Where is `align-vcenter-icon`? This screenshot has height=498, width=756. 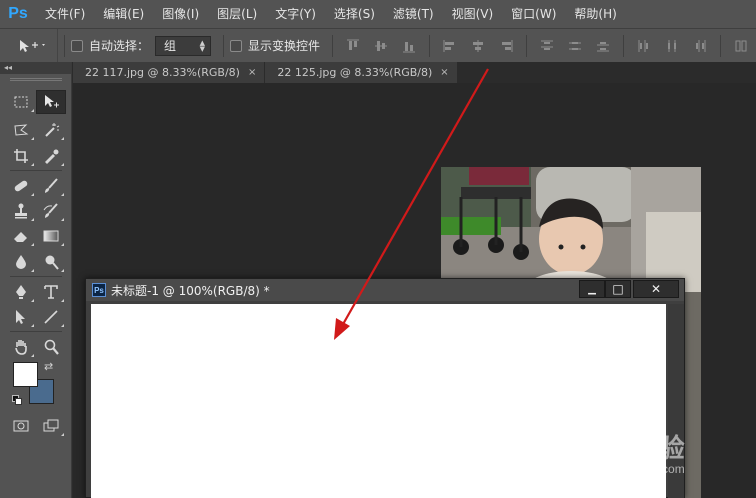
align-vcenter-icon is located at coordinates (381, 46).